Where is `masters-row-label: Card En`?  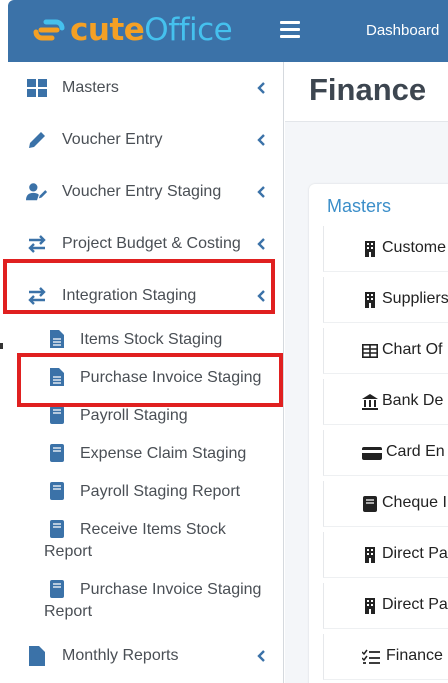
masters-row-label: Card En is located at coordinates (415, 451).